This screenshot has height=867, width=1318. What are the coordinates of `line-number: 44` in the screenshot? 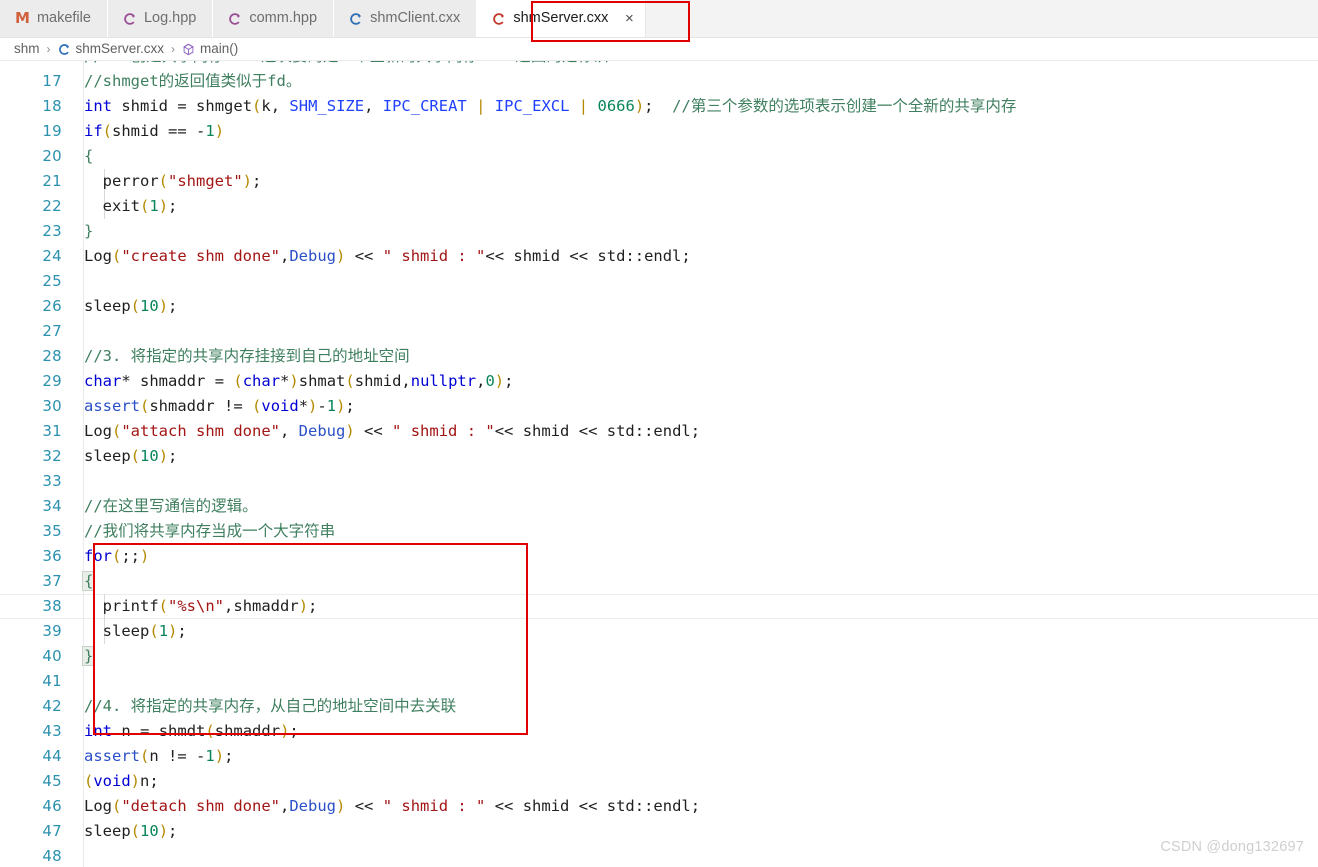 It's located at (52, 756).